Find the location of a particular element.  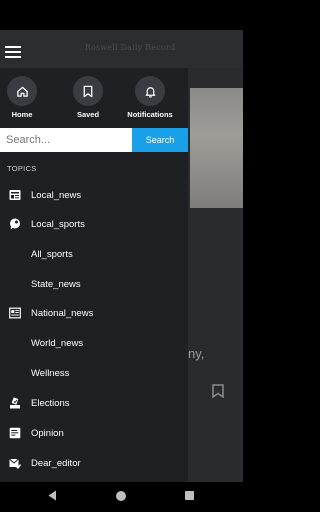

topic-label: World_news is located at coordinates (57, 343).